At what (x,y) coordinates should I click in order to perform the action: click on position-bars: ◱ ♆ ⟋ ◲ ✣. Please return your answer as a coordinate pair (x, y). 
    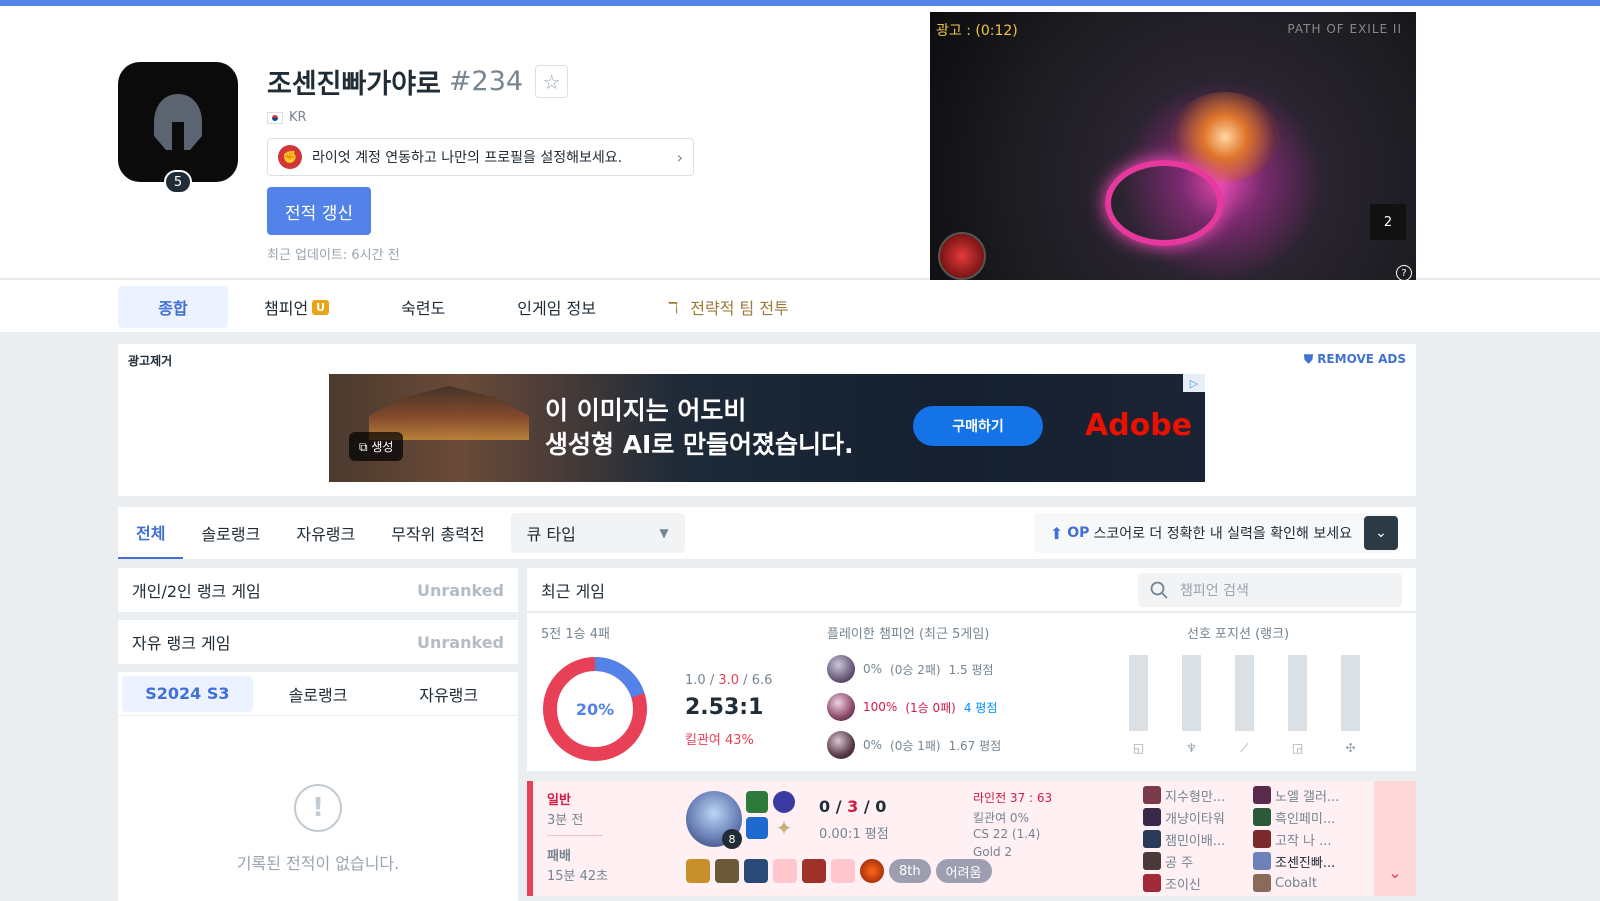
    Looking at the image, I should click on (1244, 705).